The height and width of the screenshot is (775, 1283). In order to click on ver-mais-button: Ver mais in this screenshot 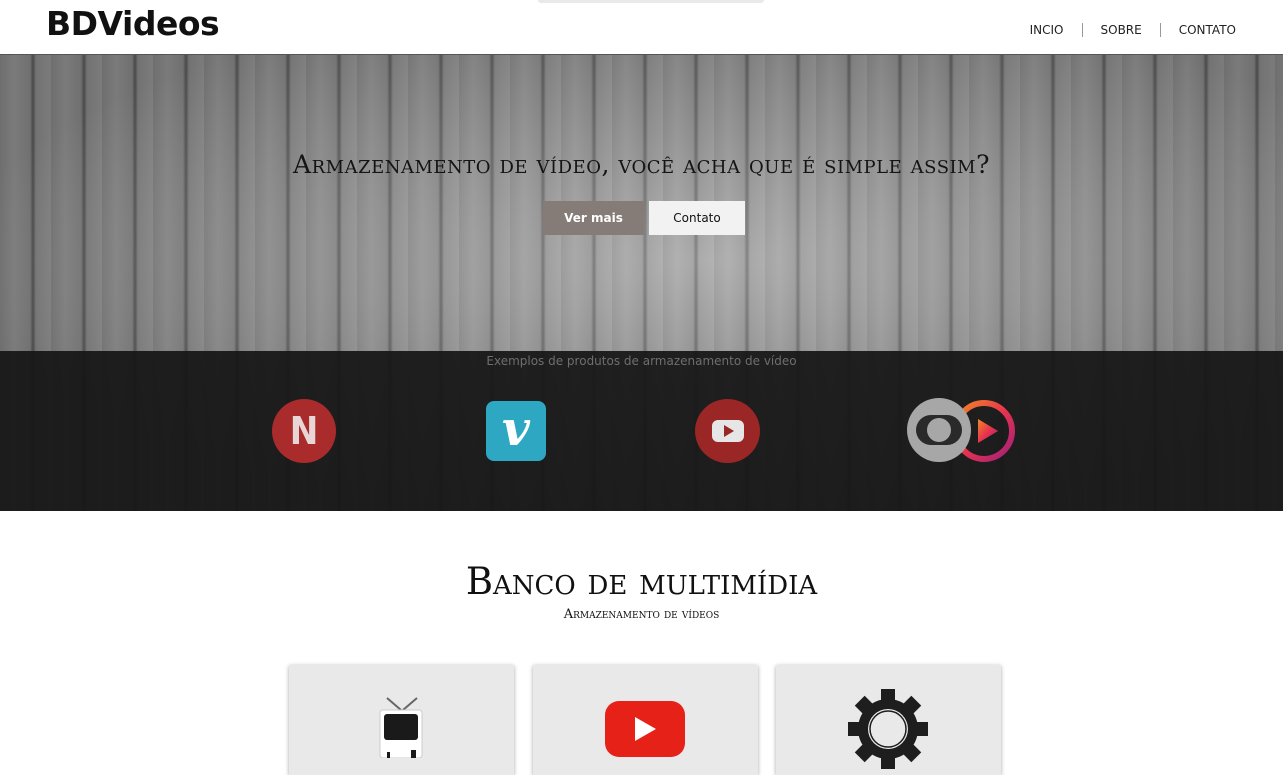, I will do `click(593, 218)`.